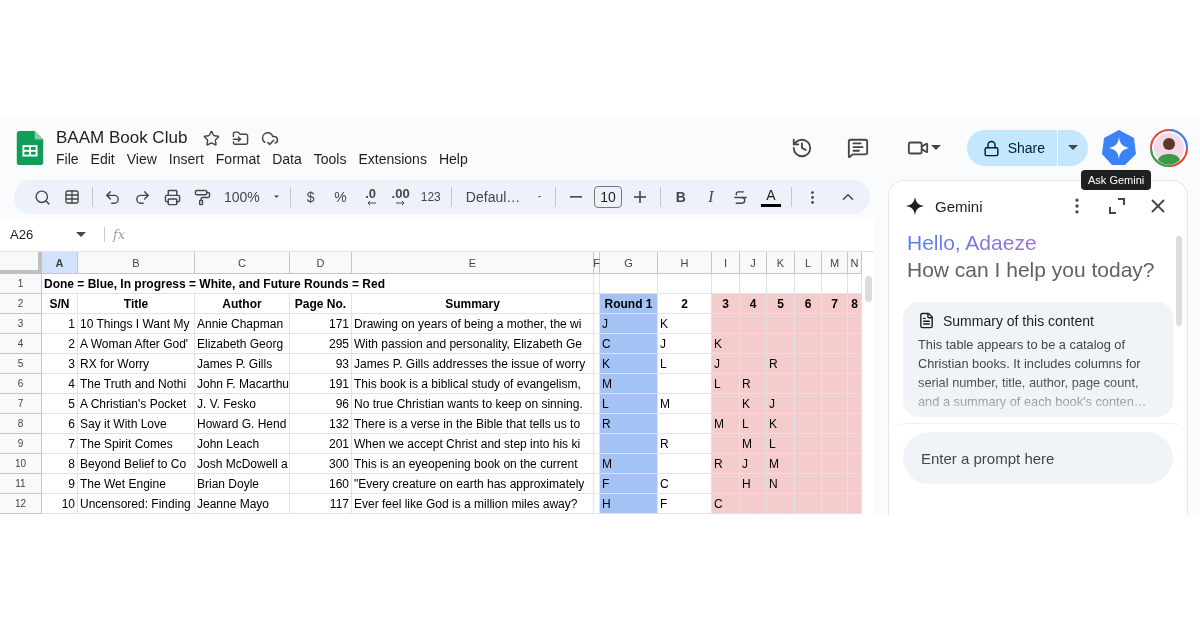 Image resolution: width=1200 pixels, height=630 pixels. I want to click on avatar, so click(1169, 148).